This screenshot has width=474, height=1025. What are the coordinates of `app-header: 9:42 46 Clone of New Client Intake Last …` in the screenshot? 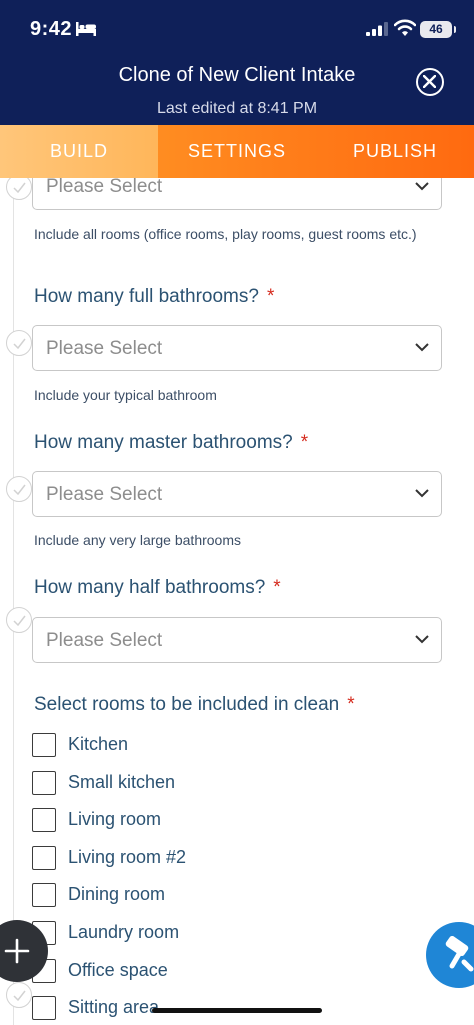 It's located at (237, 62).